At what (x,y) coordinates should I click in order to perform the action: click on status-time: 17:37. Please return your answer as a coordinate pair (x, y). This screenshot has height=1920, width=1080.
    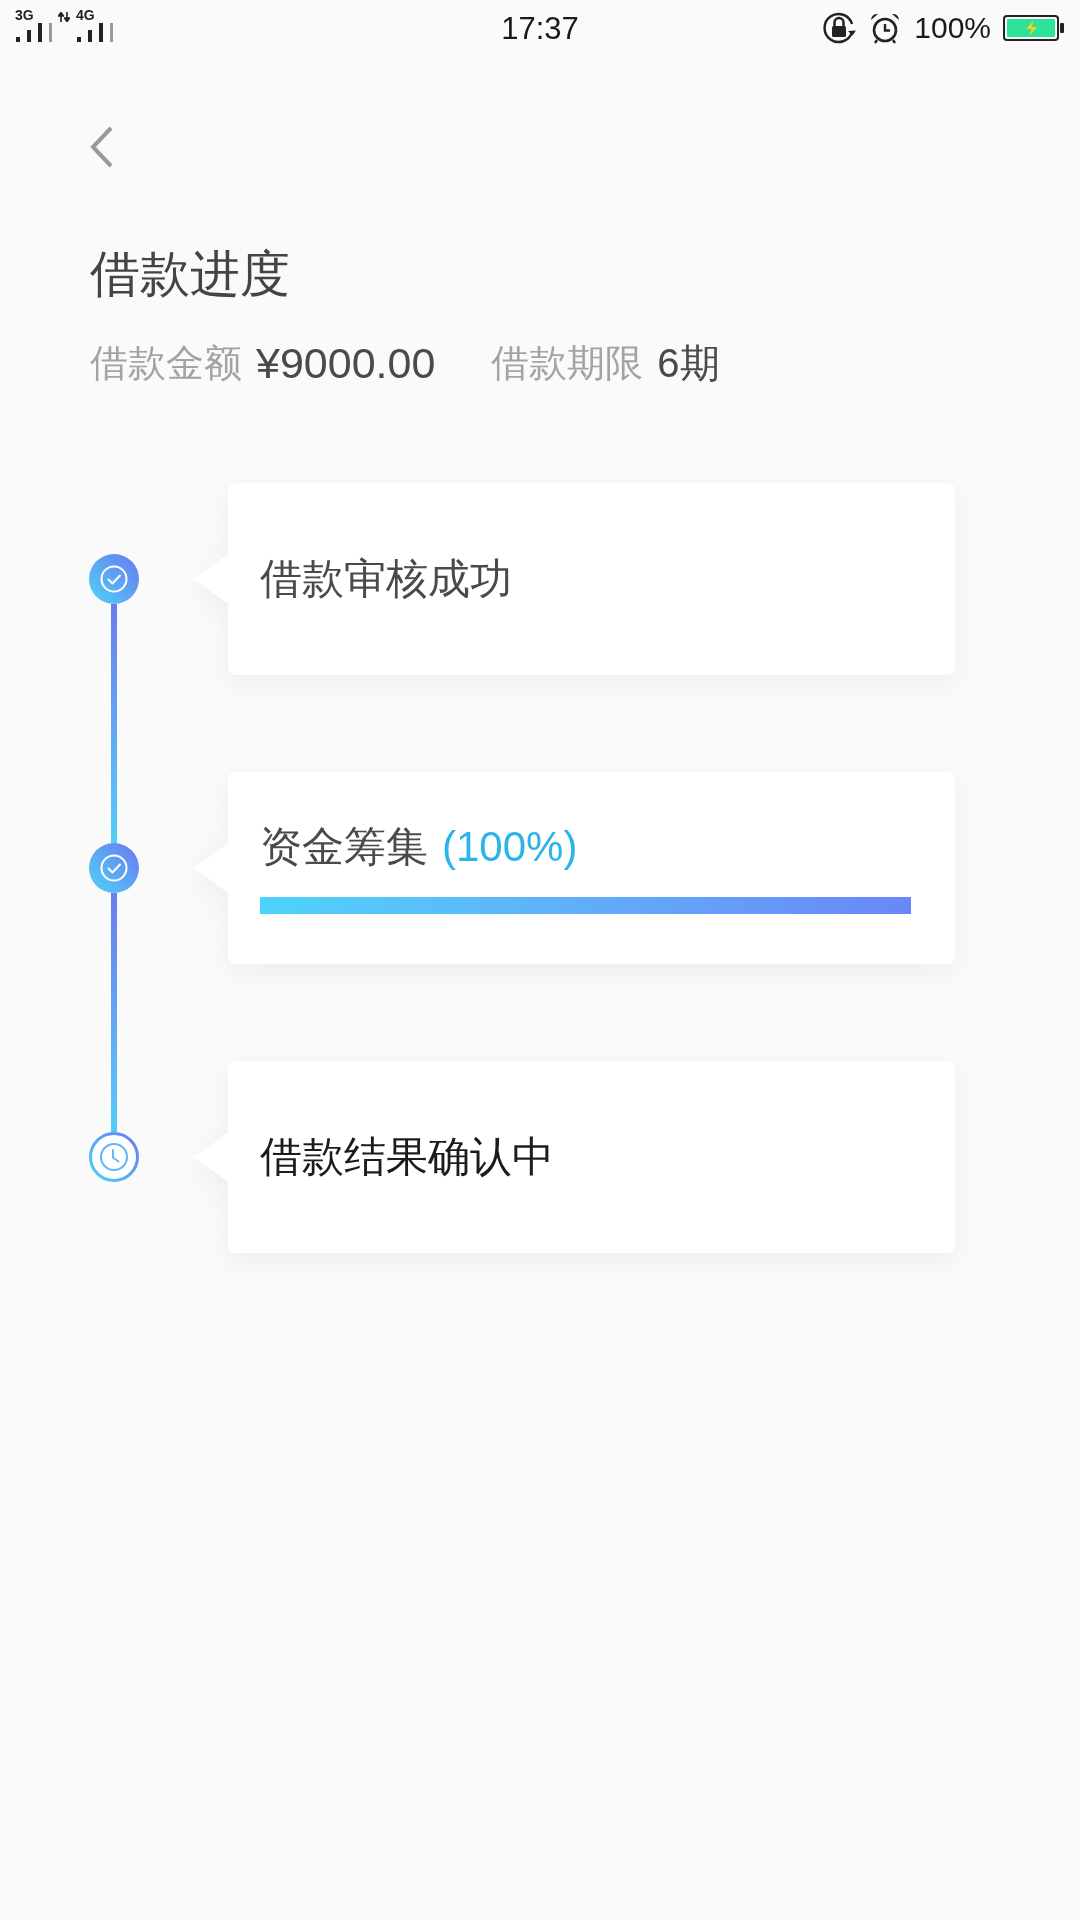
    Looking at the image, I should click on (540, 28).